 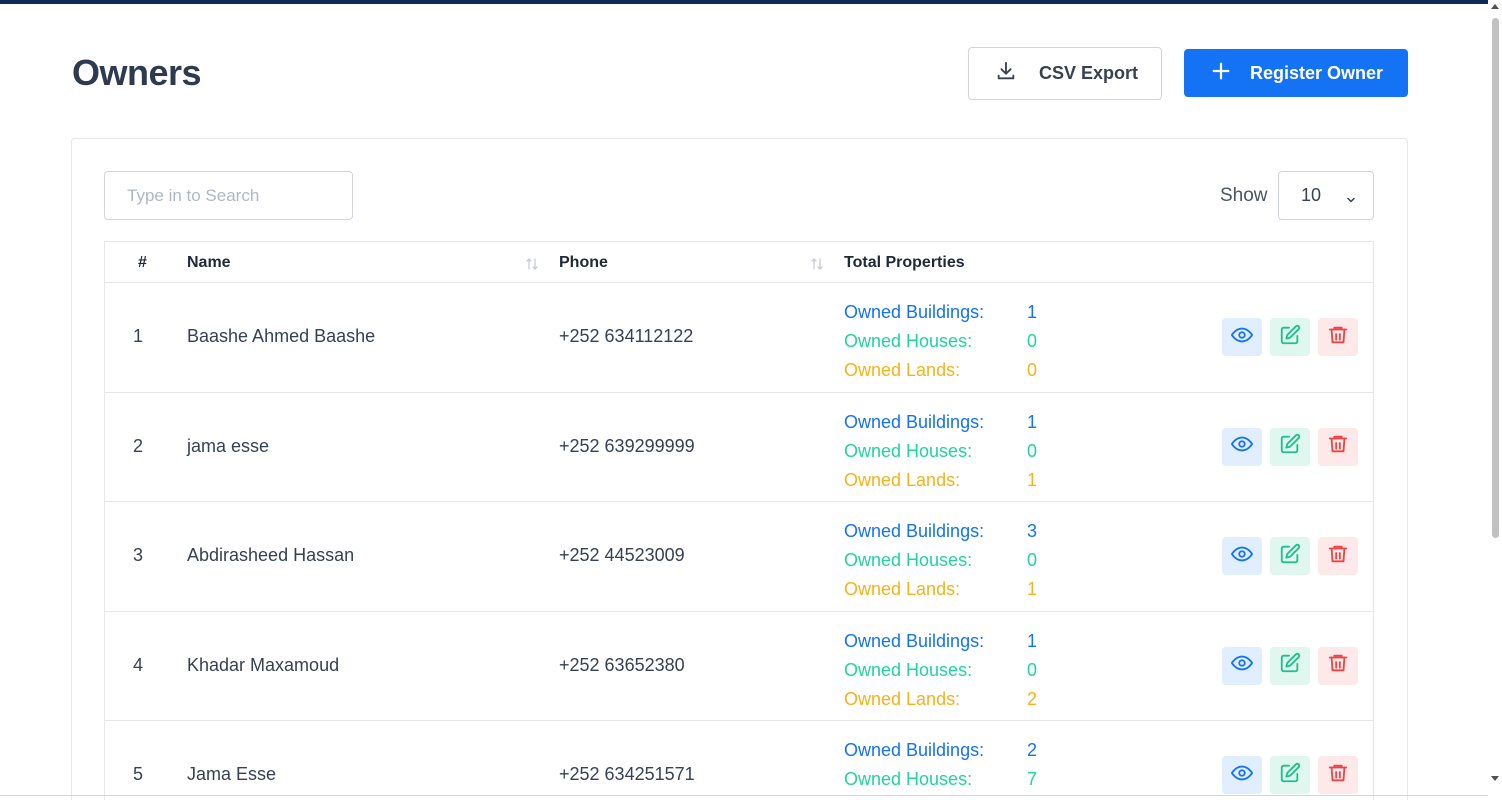 What do you see at coordinates (138, 664) in the screenshot?
I see `row-number: 4` at bounding box center [138, 664].